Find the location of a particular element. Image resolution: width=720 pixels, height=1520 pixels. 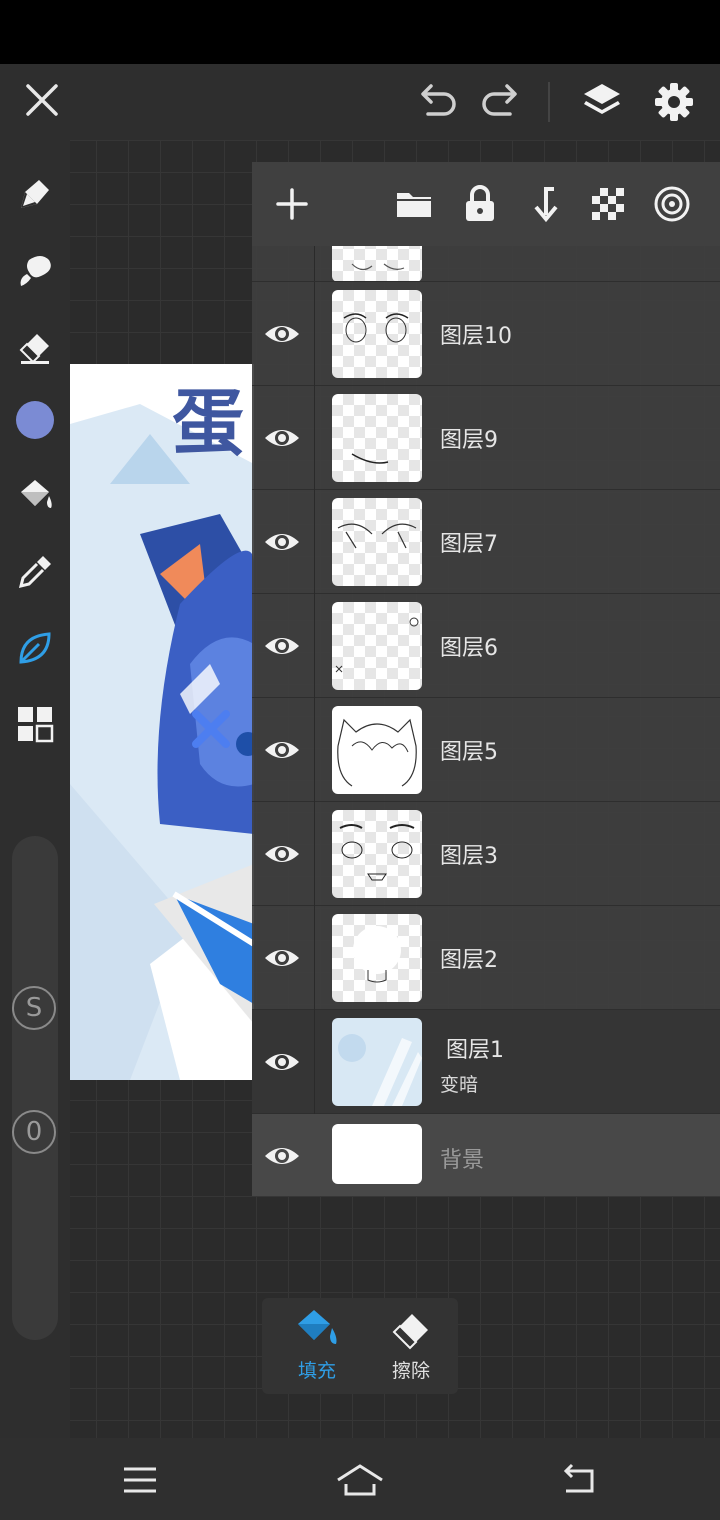

layer-row: 图层7 is located at coordinates (486, 542).